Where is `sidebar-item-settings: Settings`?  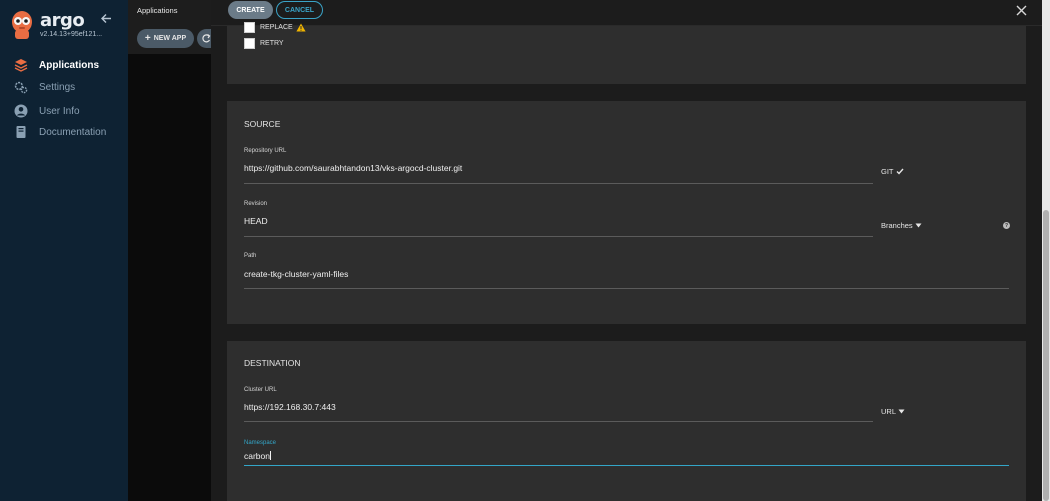 sidebar-item-settings: Settings is located at coordinates (44, 87).